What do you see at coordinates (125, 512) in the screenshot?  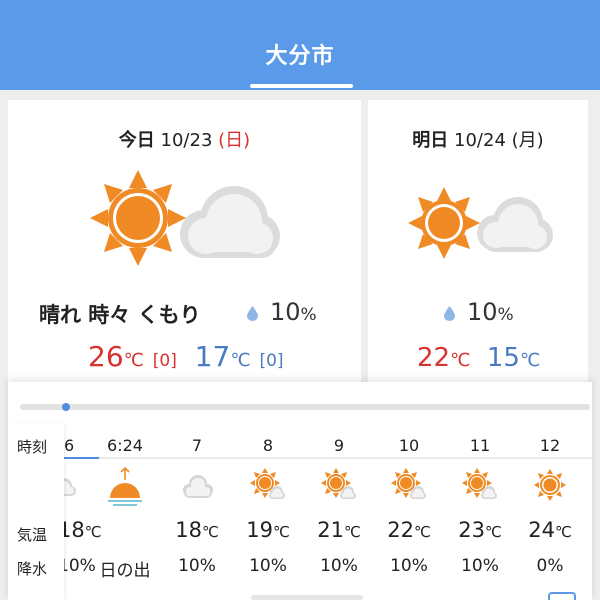 I see `hour-column: 6:24 日の出` at bounding box center [125, 512].